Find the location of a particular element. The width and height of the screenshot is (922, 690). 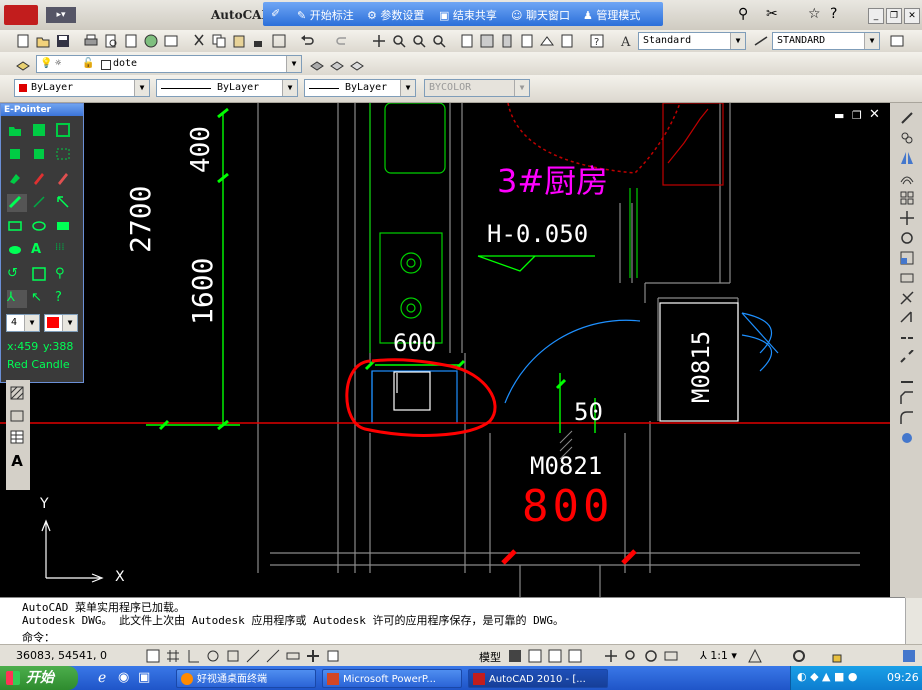

command-scrollbar is located at coordinates (913, 621).